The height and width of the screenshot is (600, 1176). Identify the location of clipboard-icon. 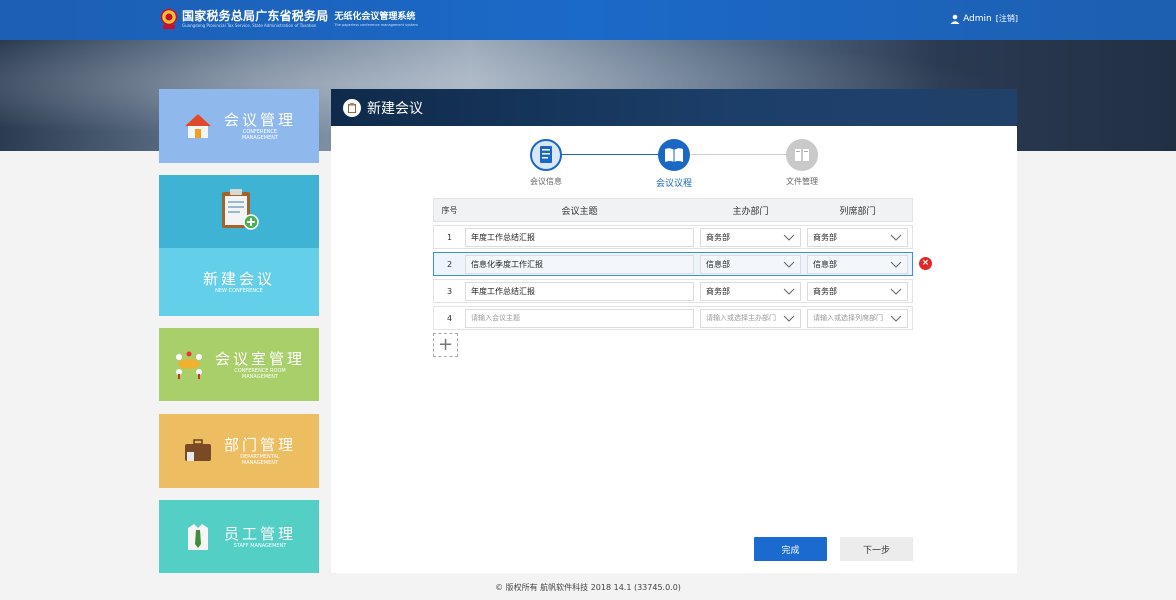
(352, 107).